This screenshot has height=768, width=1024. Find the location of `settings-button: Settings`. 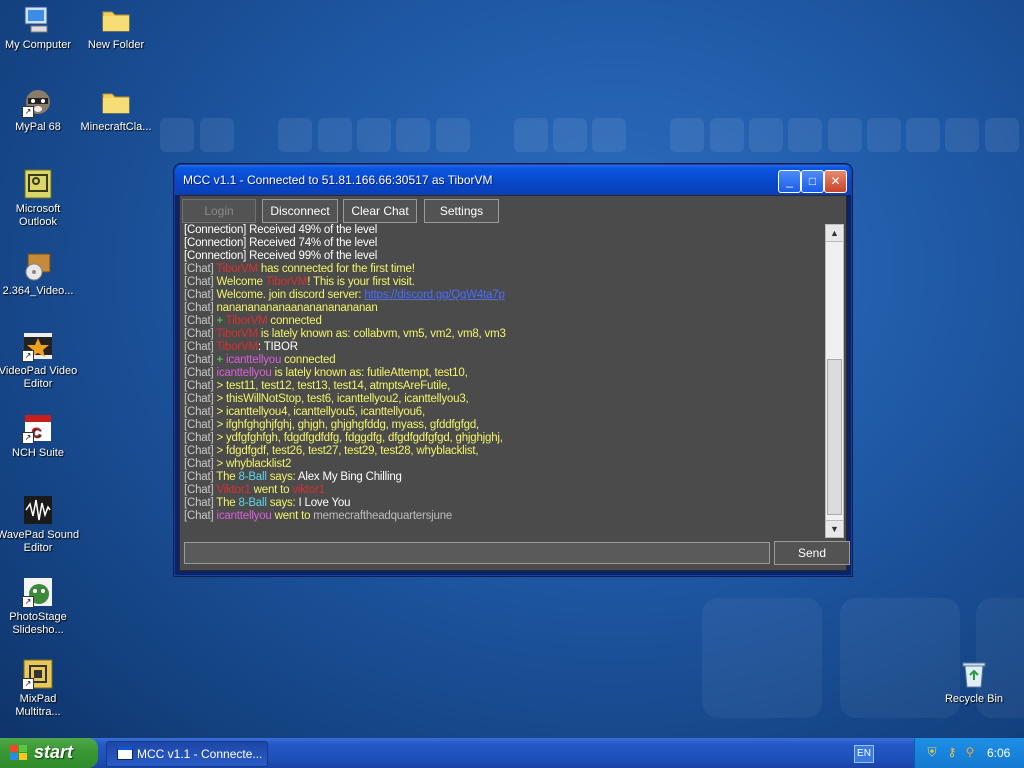

settings-button: Settings is located at coordinates (461, 211).